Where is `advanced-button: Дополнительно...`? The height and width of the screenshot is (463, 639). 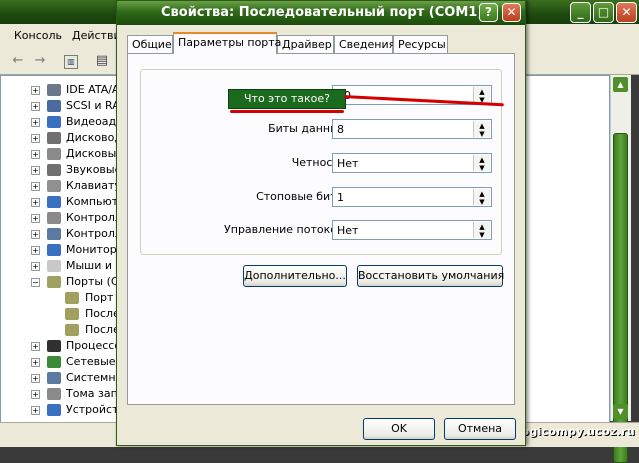
advanced-button: Дополнительно... is located at coordinates (295, 276).